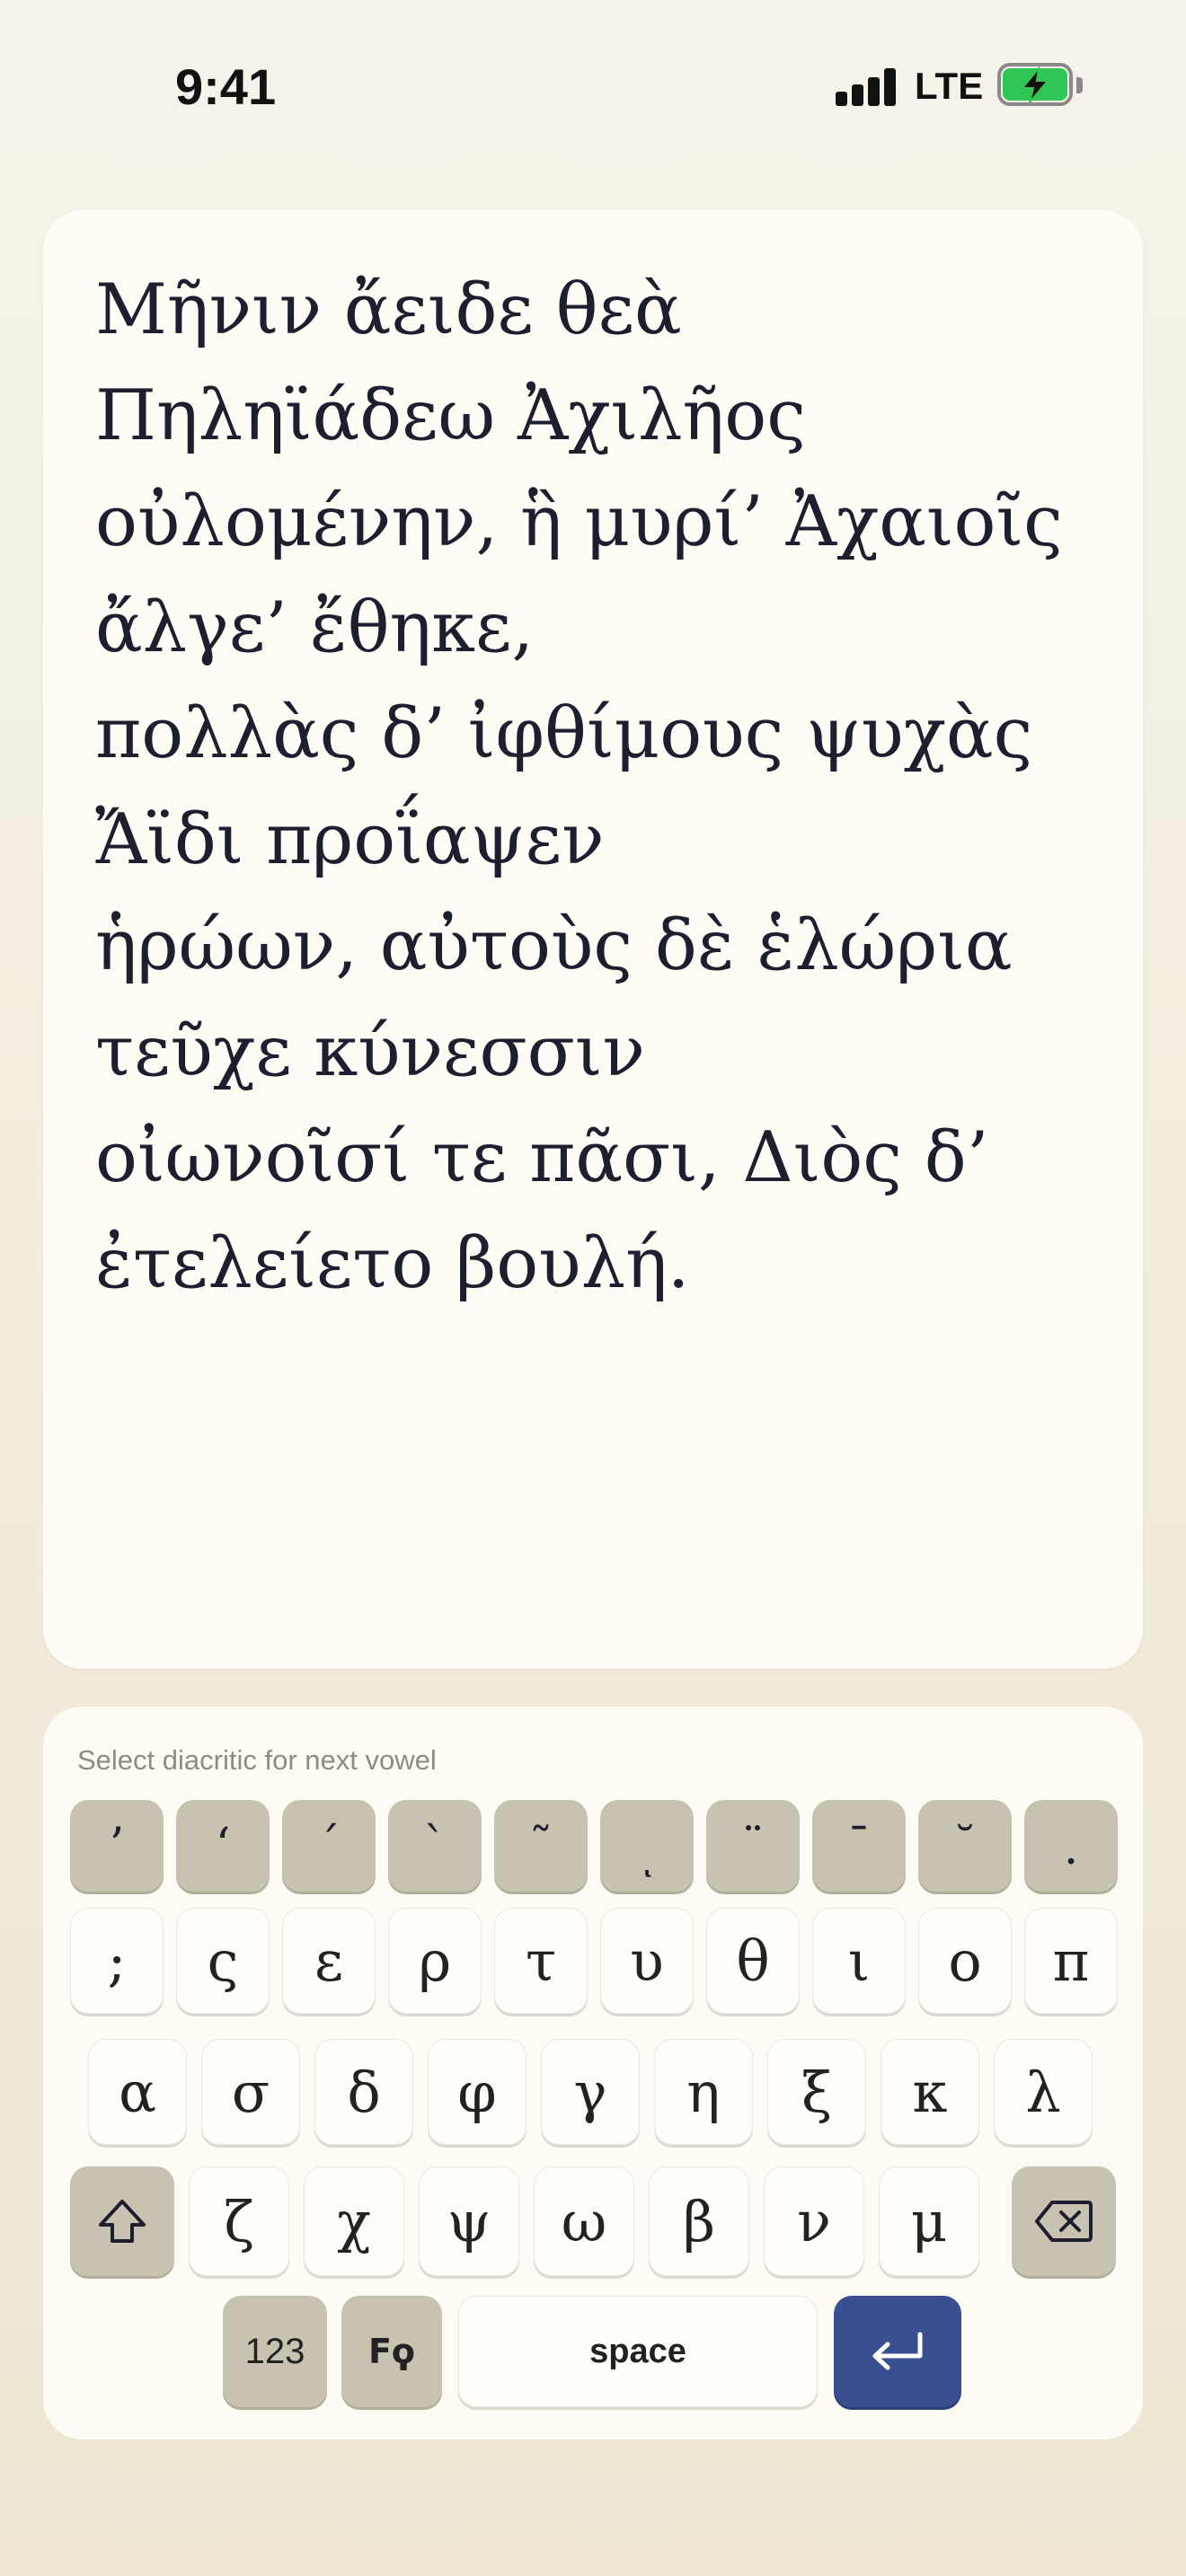 Image resolution: width=1186 pixels, height=2576 pixels. What do you see at coordinates (223, 1846) in the screenshot?
I see `diacritic-key-dasia: ‘` at bounding box center [223, 1846].